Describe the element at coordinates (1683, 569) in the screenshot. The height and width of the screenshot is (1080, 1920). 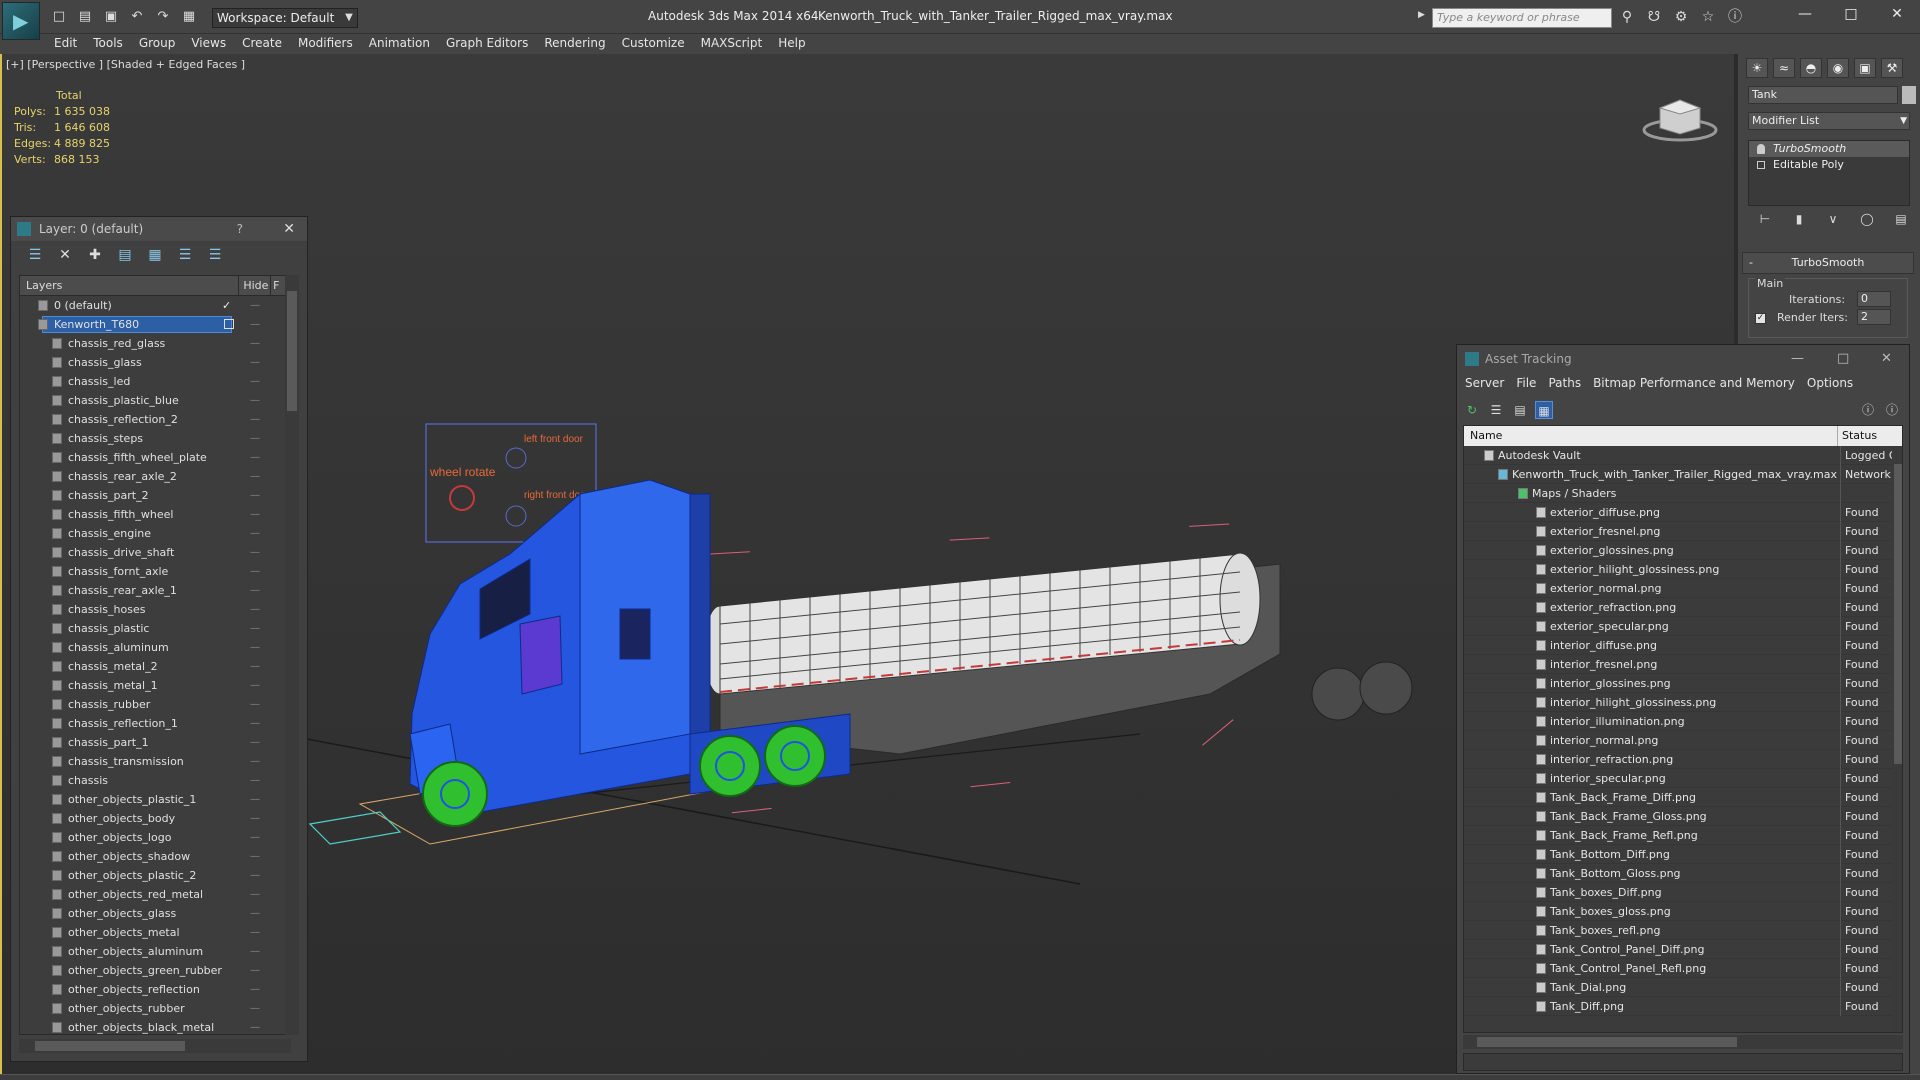
I see `asset-row: exterior_hilight_glossiness.png Found` at that location.